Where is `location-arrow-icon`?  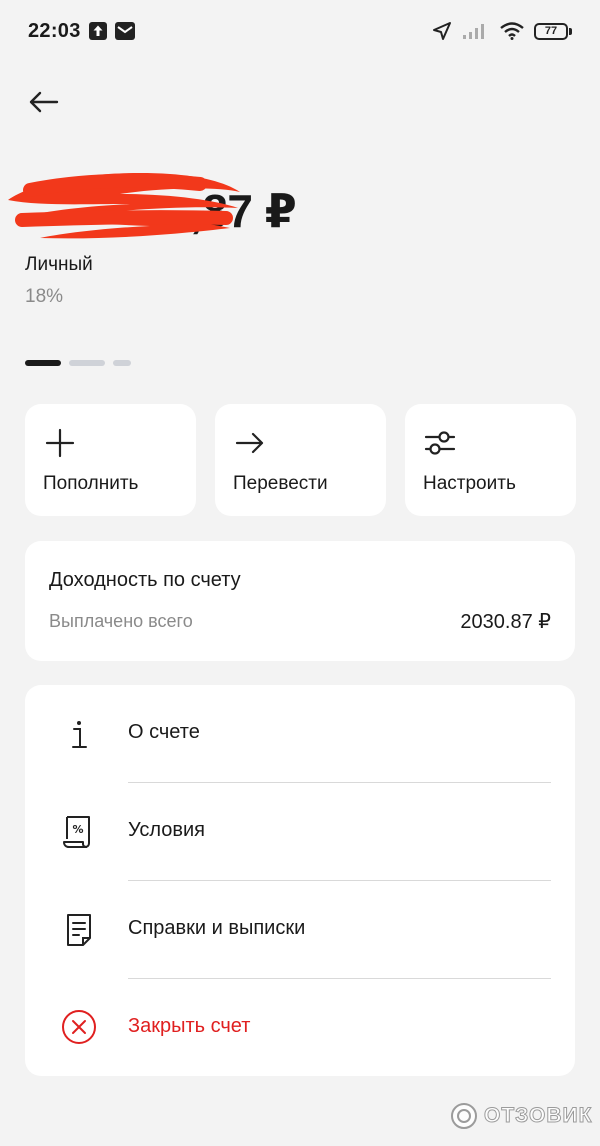
location-arrow-icon is located at coordinates (442, 31).